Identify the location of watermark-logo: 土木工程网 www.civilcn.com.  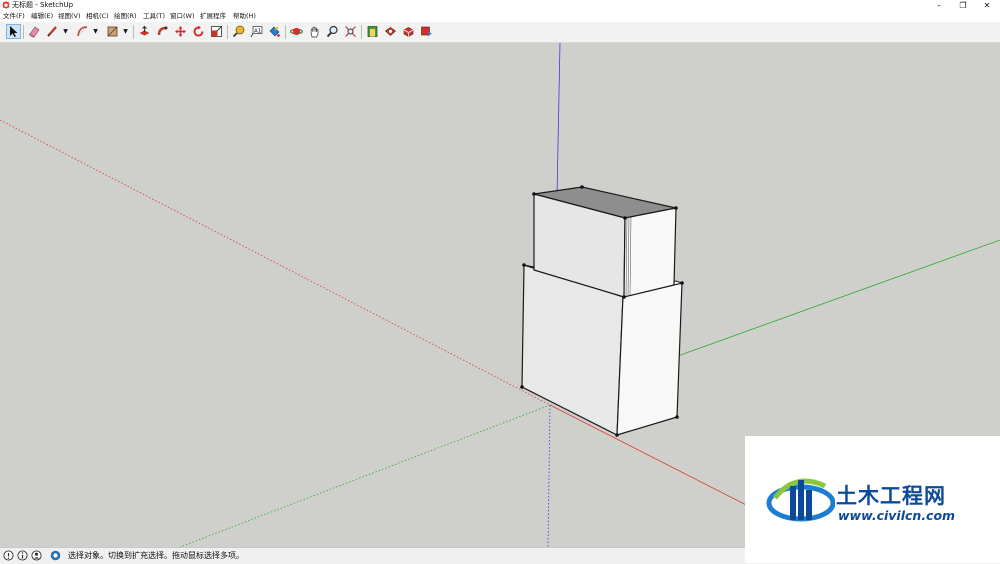
(872, 499).